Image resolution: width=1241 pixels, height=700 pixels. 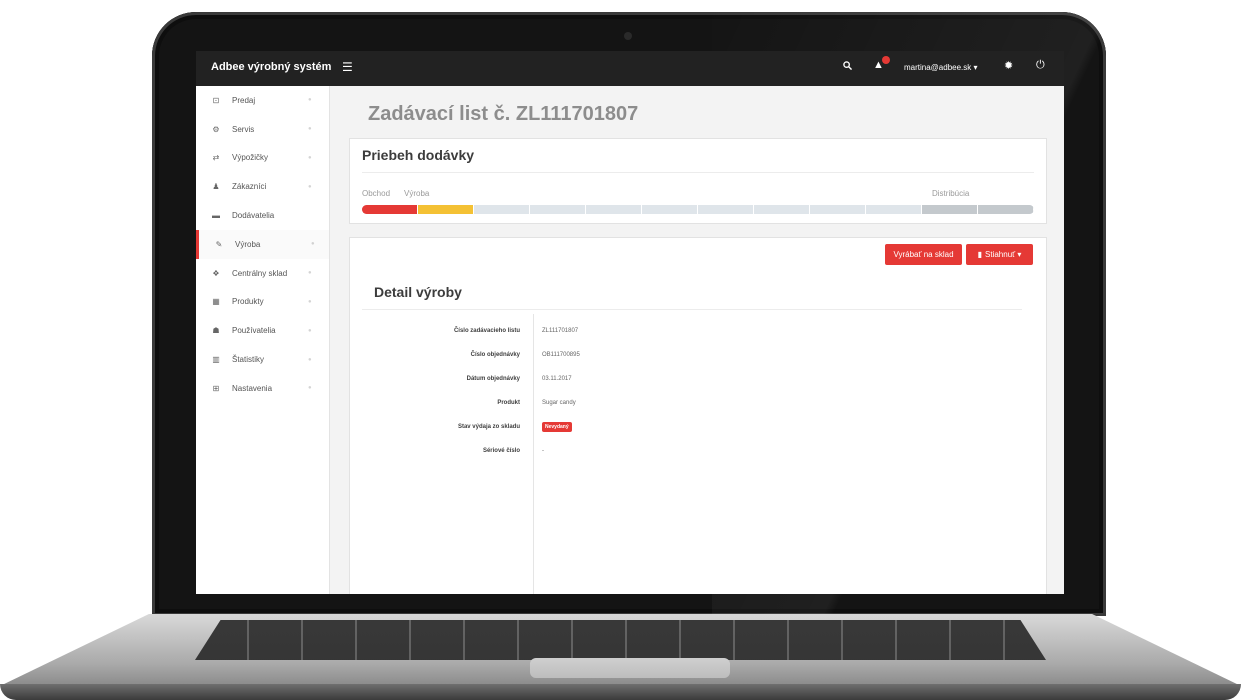 I want to click on download-dropdown-button: ▮ Stiahnuť ▾, so click(x=999, y=254).